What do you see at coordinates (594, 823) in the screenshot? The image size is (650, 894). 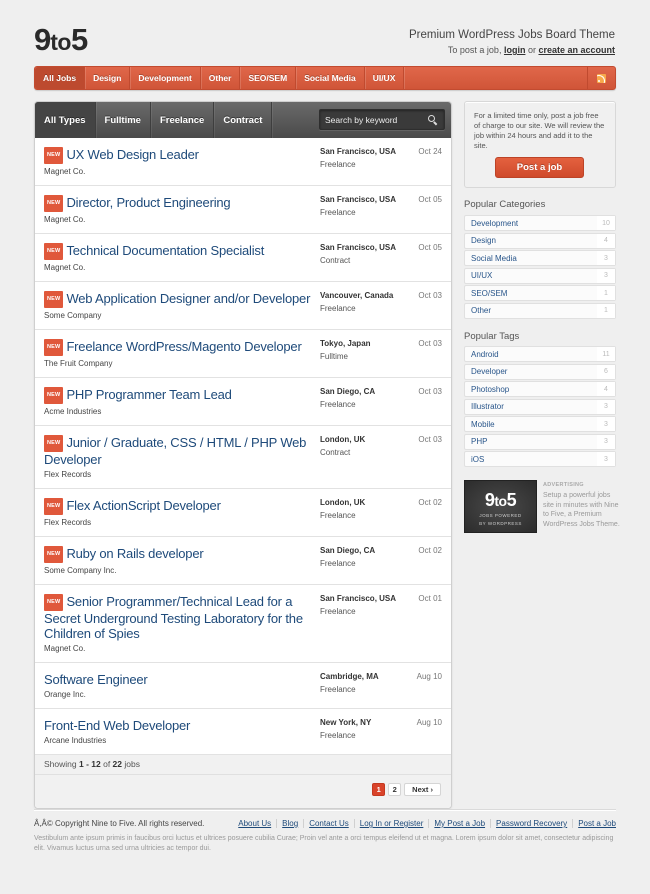 I see `footer-link-post-a-job: Post a Job` at bounding box center [594, 823].